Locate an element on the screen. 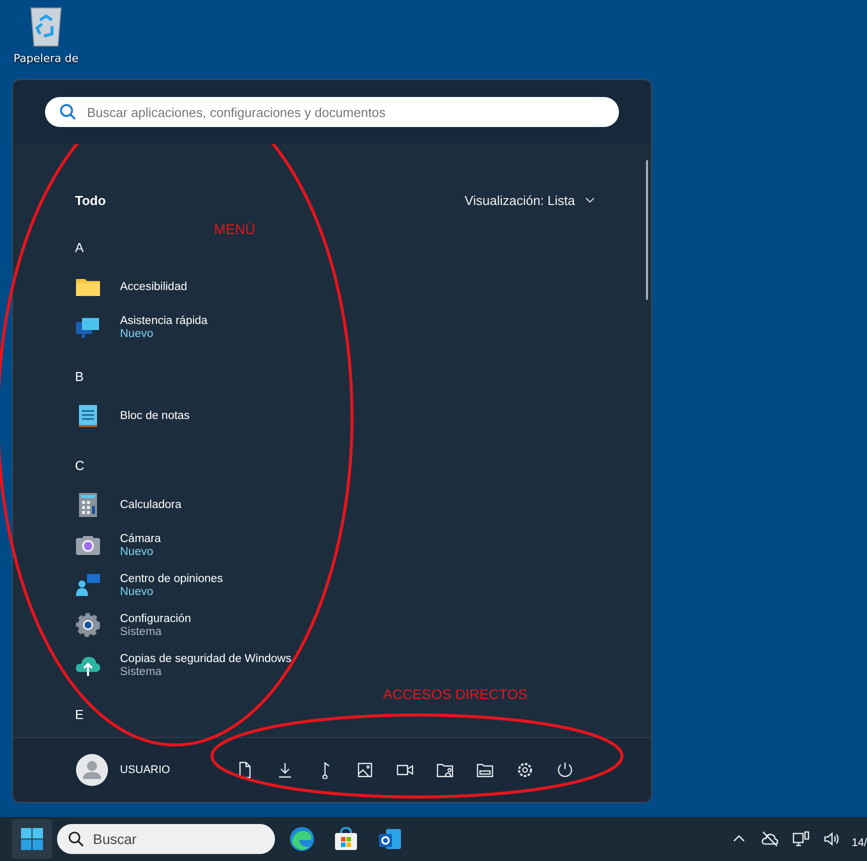 Image resolution: width=867 pixels, height=861 pixels. desktop-icon-label: Papelera de is located at coordinates (46, 58).